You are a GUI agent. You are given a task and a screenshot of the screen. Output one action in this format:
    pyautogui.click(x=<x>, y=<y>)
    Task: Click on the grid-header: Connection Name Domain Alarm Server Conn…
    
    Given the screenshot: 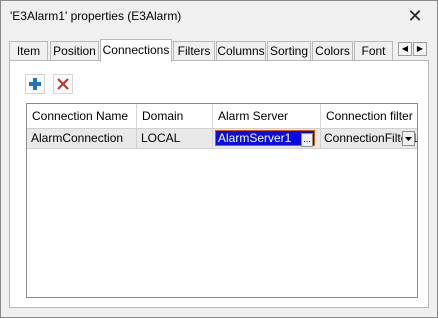 What is the action you would take?
    pyautogui.click(x=222, y=116)
    